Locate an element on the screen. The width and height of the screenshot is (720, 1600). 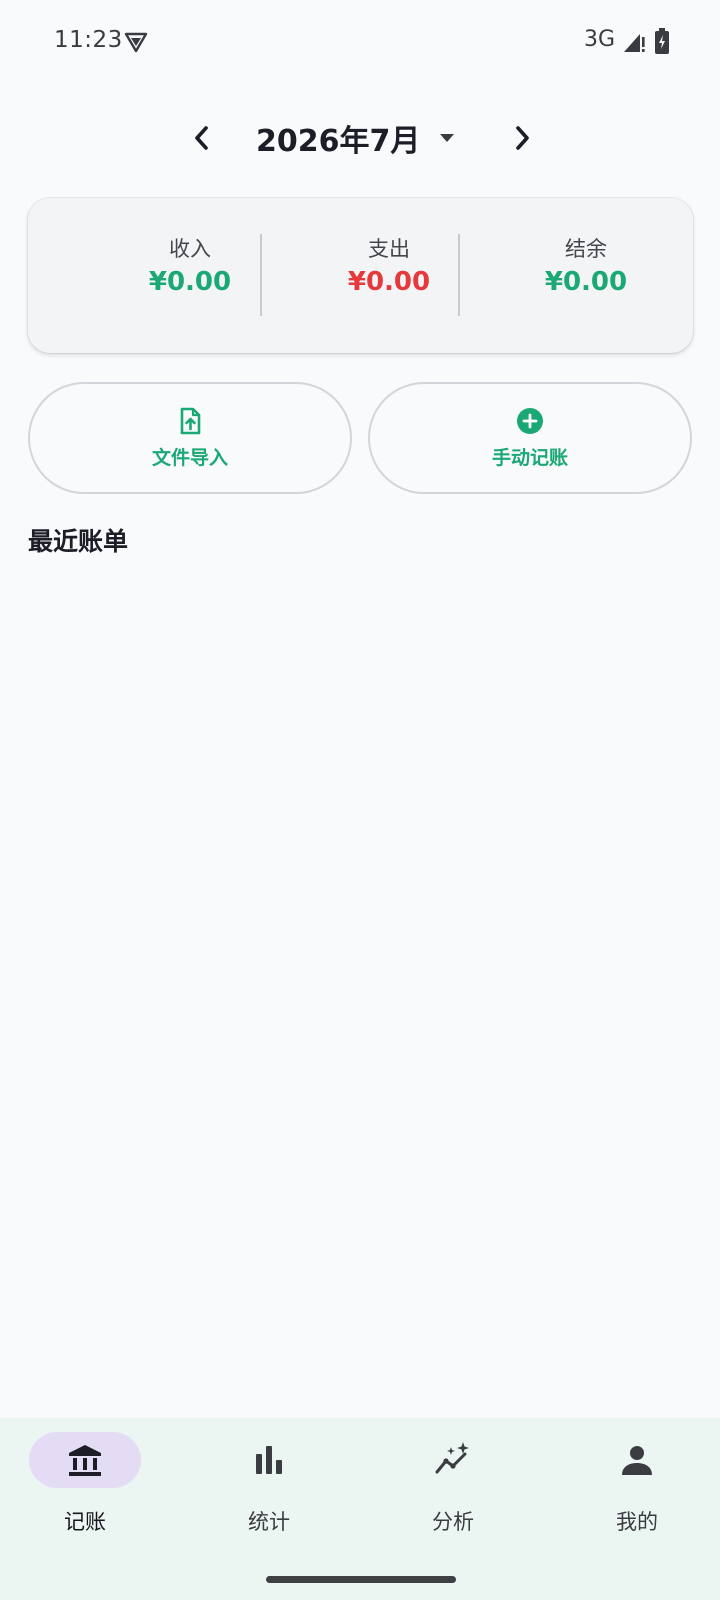
vpn-icon is located at coordinates (136, 42).